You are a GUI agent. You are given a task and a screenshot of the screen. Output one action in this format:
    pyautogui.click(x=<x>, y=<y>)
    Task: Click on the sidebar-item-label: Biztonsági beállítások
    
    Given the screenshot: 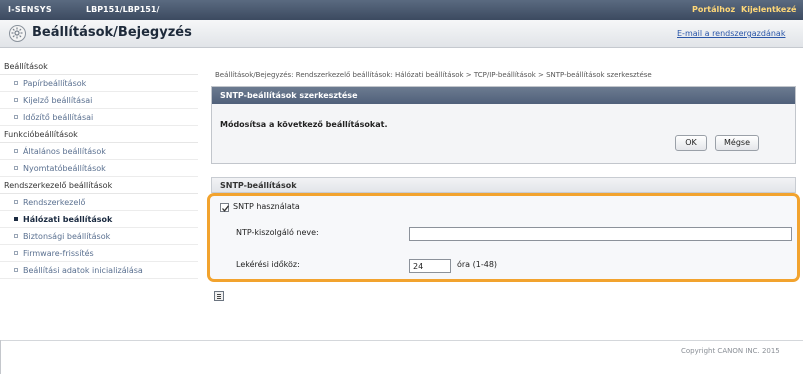 What is the action you would take?
    pyautogui.click(x=67, y=236)
    